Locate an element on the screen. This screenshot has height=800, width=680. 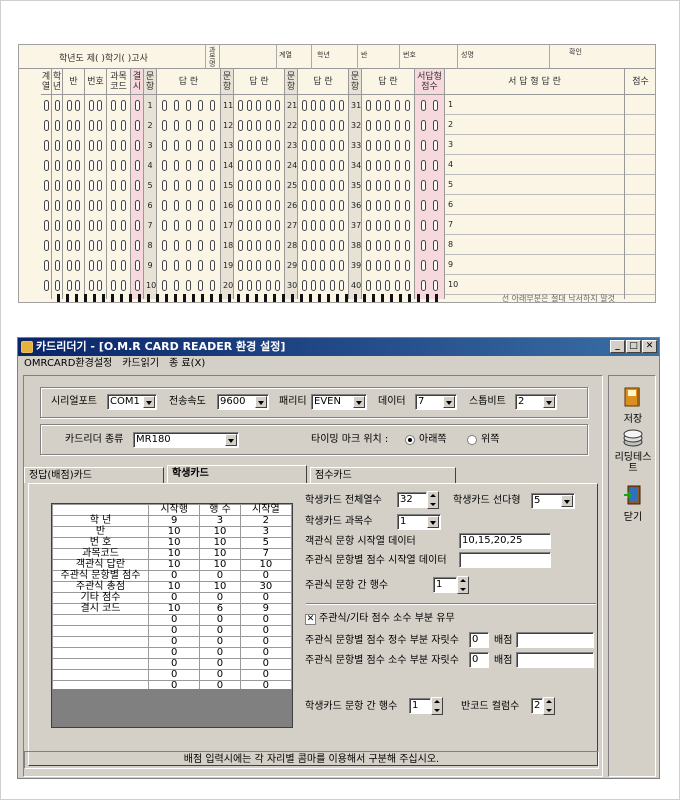
subj-rows-input: 1 is located at coordinates (445, 585).